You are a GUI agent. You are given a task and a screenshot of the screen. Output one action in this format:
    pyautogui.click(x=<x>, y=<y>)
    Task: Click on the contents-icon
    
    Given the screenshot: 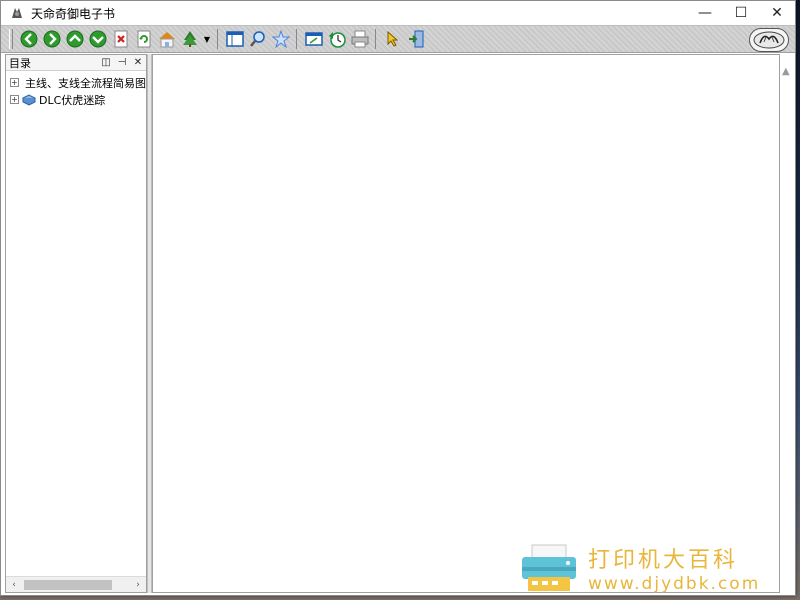 What is the action you would take?
    pyautogui.click(x=234, y=39)
    